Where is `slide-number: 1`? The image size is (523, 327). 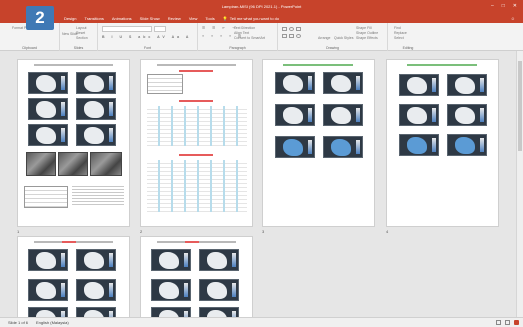 slide-number: 1 is located at coordinates (18, 231).